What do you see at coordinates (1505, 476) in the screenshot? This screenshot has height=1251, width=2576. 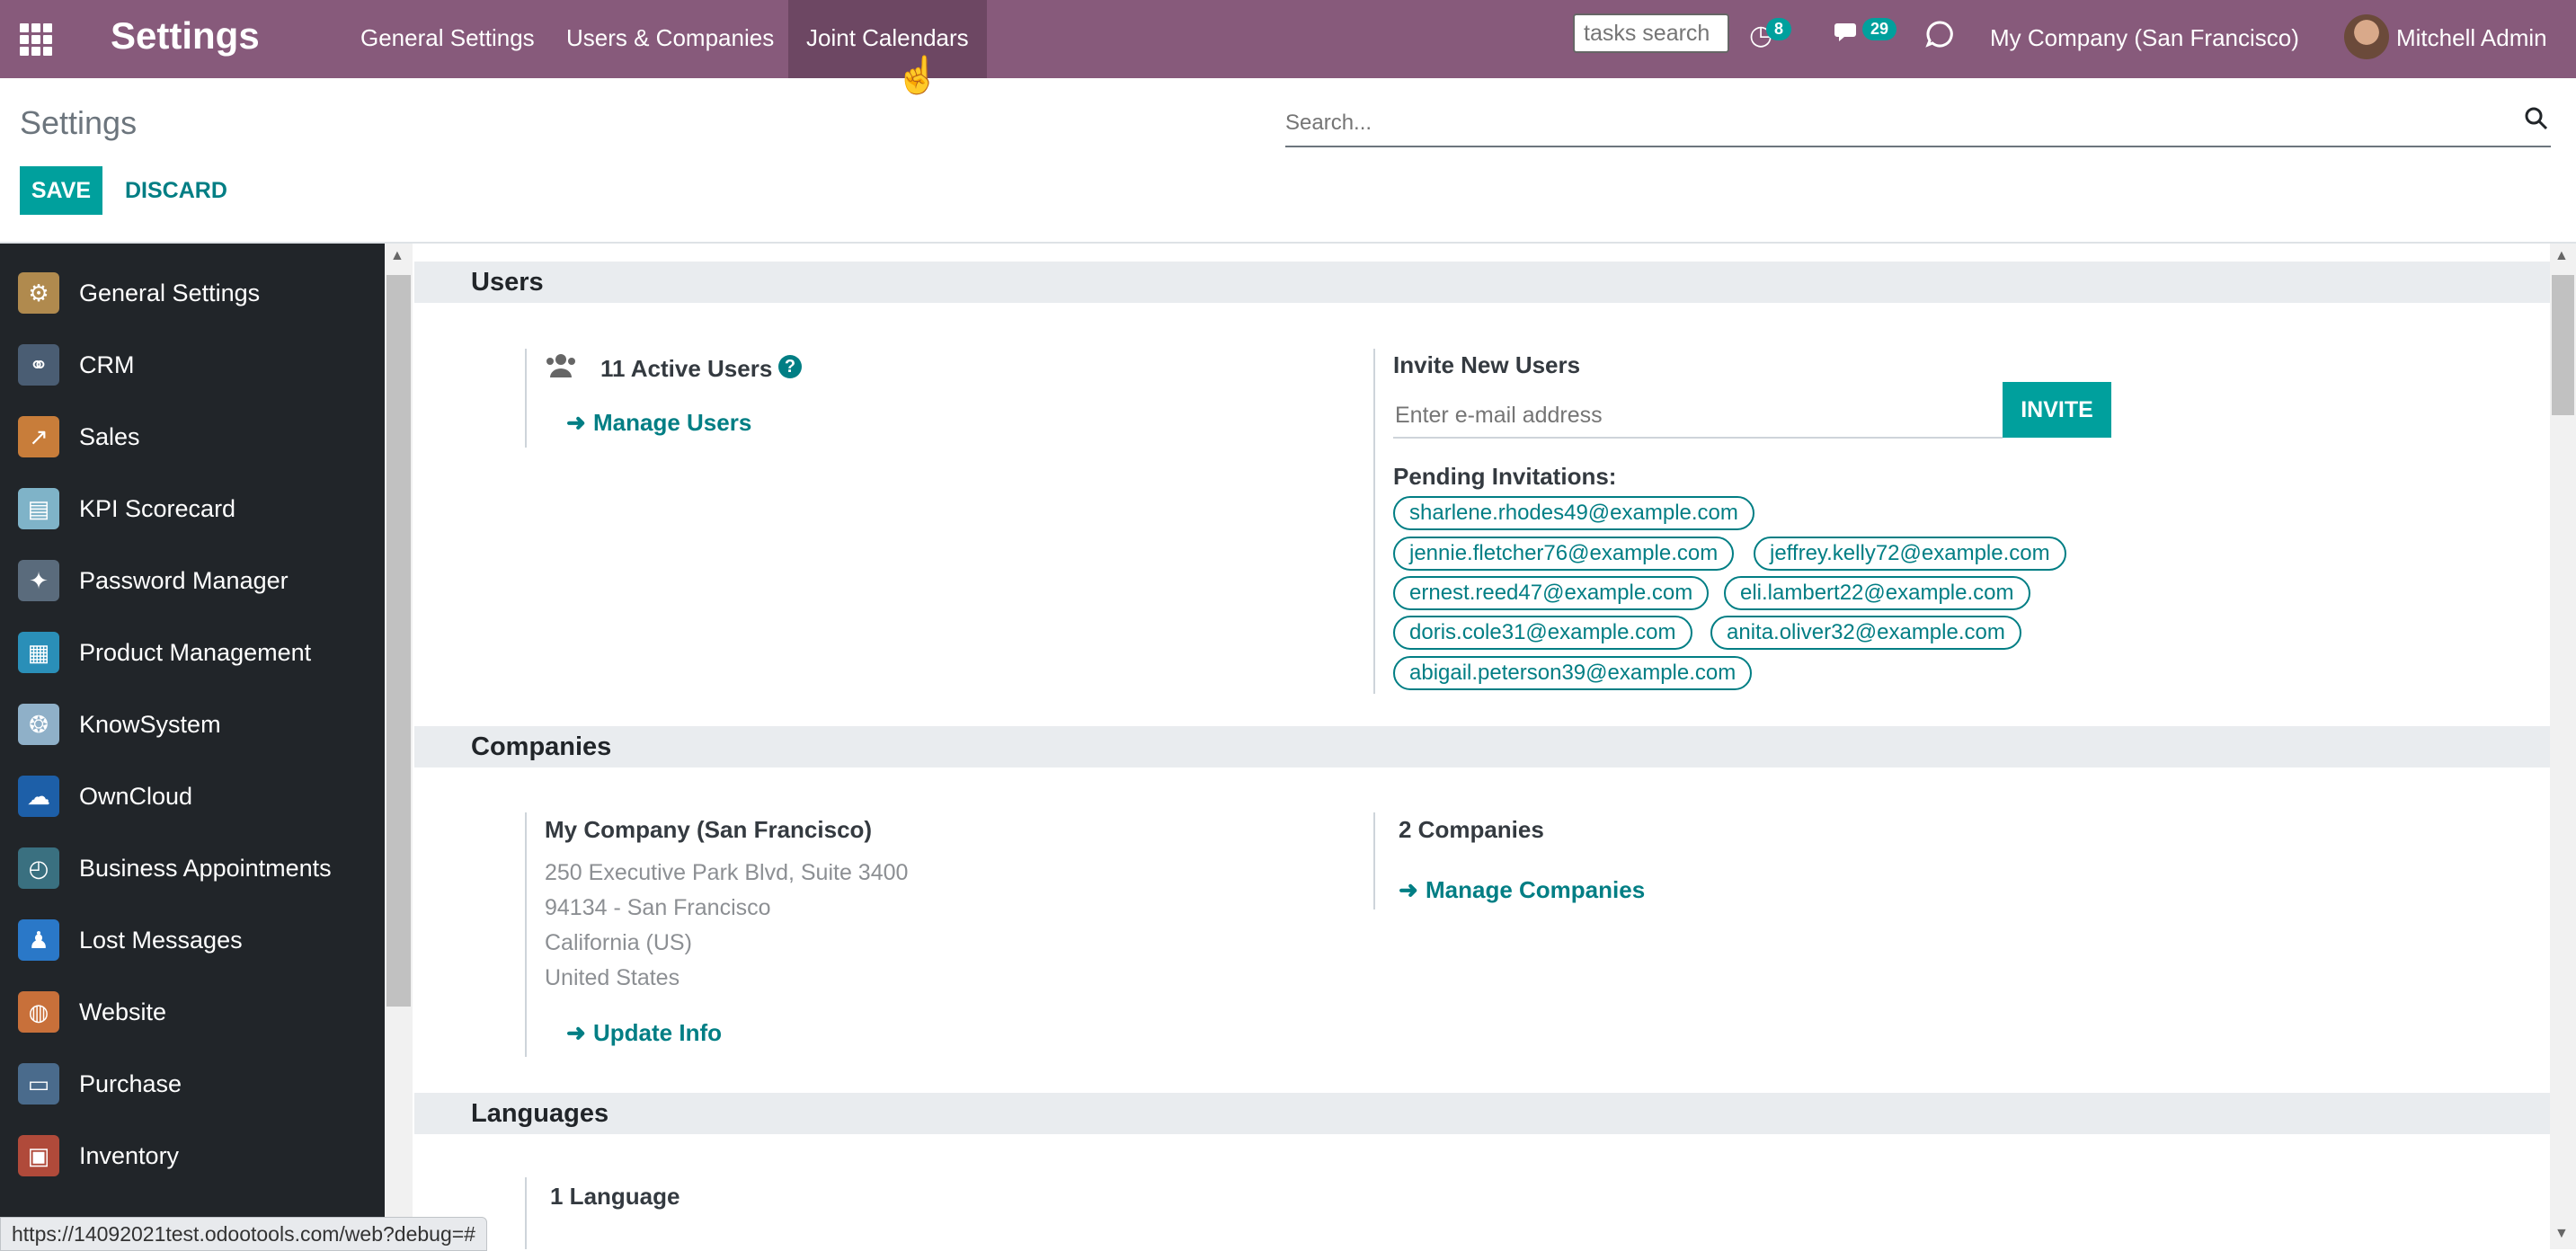 I see `pending-invitations-title: Pending Invitations:` at bounding box center [1505, 476].